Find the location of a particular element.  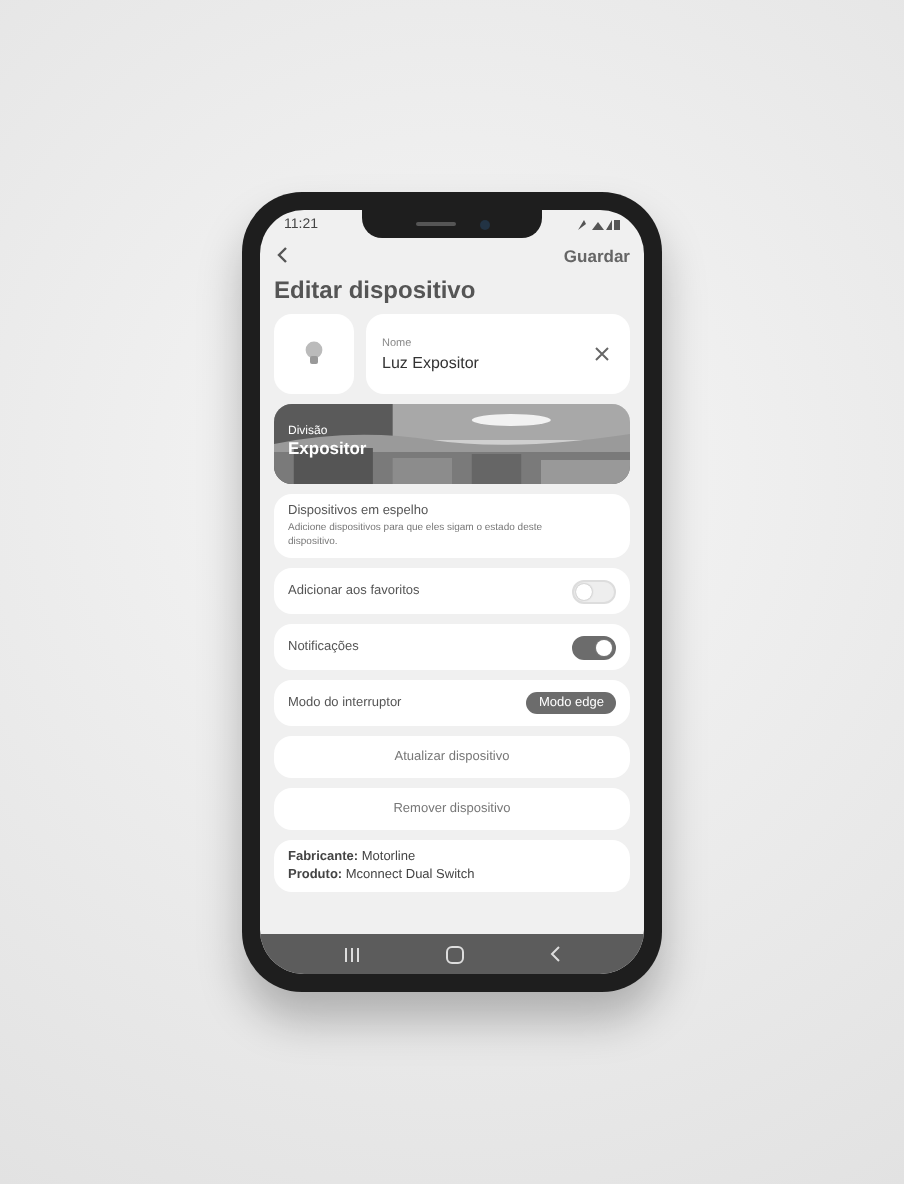

back-icon is located at coordinates (282, 255).